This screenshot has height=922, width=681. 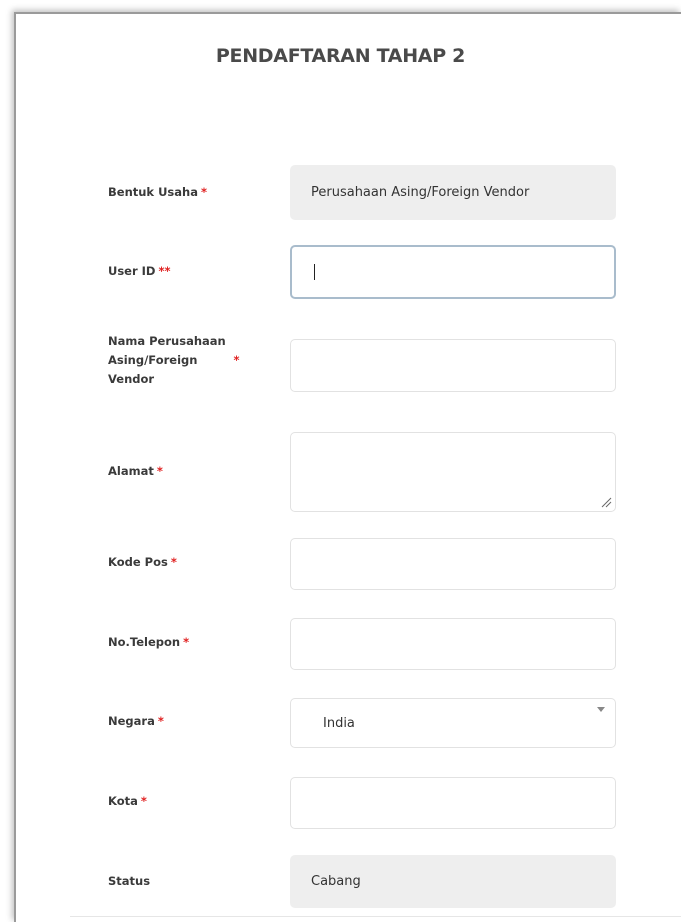 What do you see at coordinates (606, 502) in the screenshot?
I see `resize-handle-icon` at bounding box center [606, 502].